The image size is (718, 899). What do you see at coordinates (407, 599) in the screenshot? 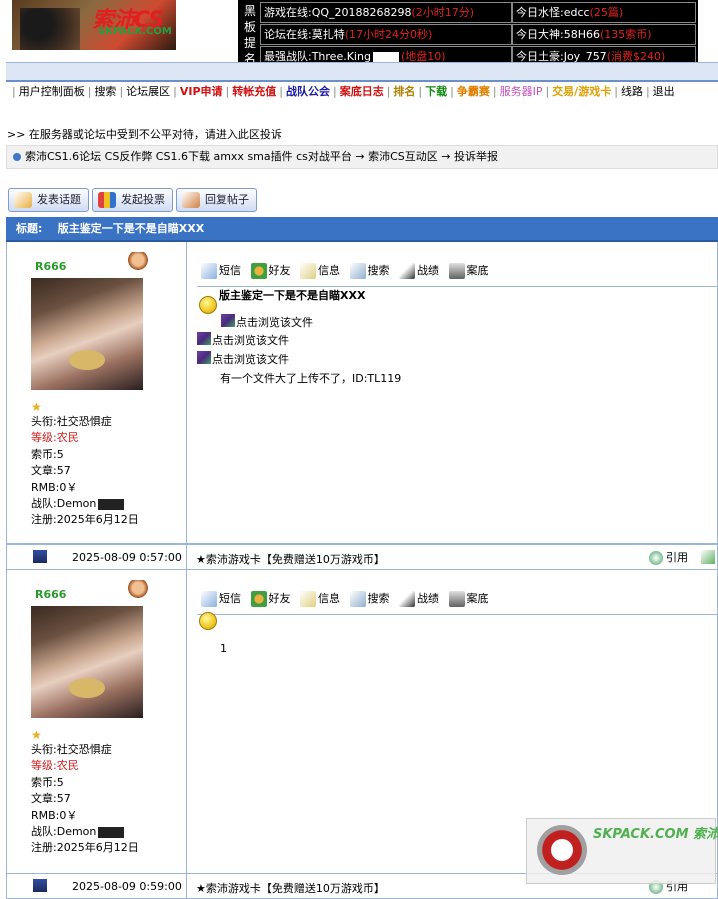
I see `soldier-icon` at bounding box center [407, 599].